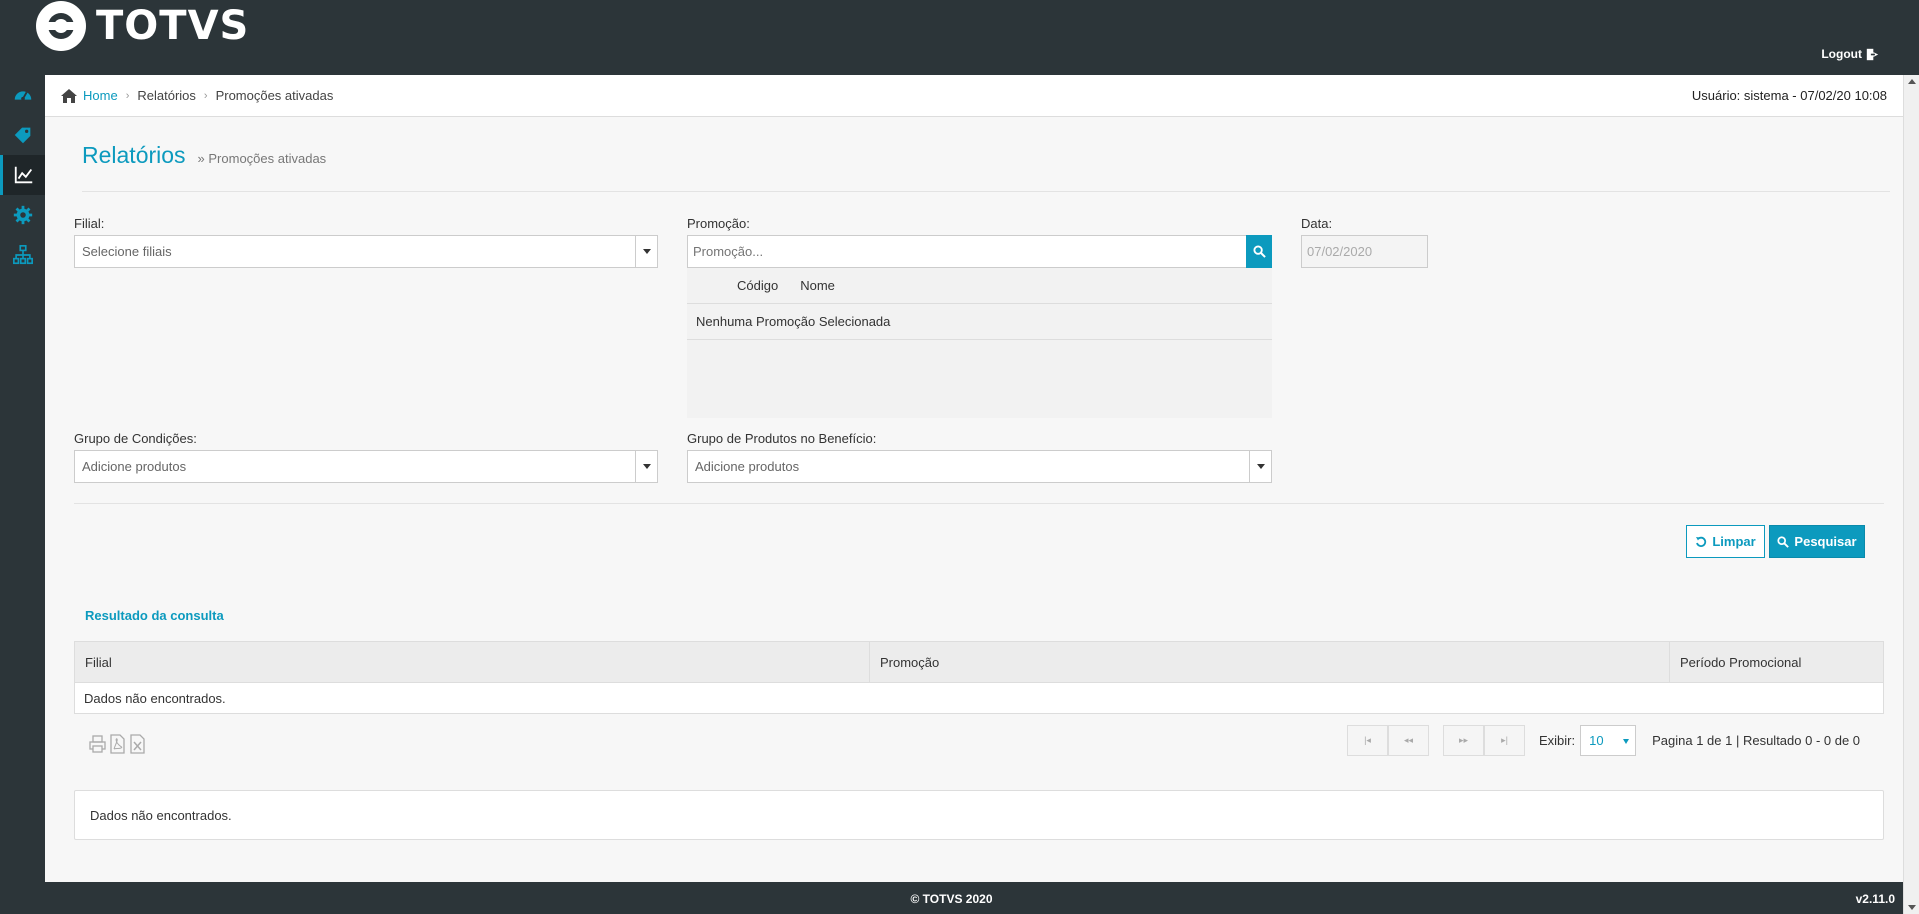 This screenshot has height=914, width=1919. What do you see at coordinates (366, 466) in the screenshot?
I see `grupo-condicoes-select: Adicione produtos` at bounding box center [366, 466].